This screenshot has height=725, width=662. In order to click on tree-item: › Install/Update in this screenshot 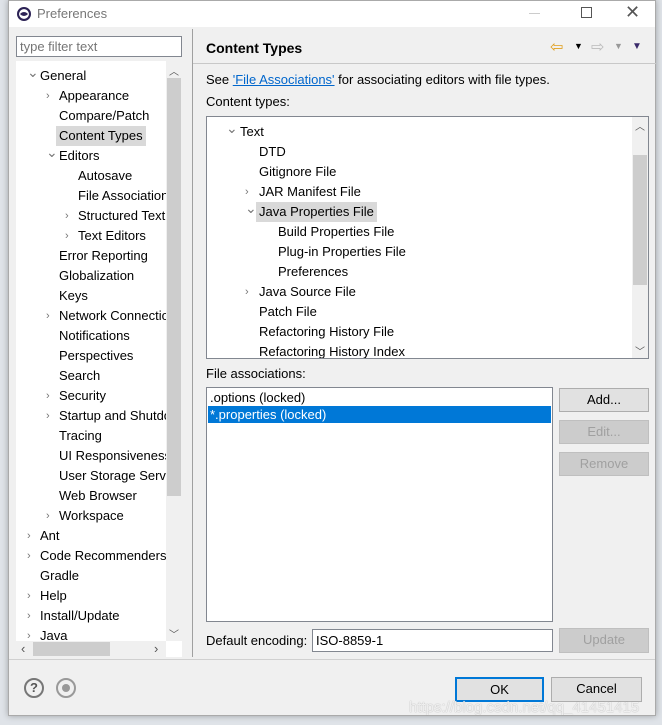, I will do `click(99, 616)`.